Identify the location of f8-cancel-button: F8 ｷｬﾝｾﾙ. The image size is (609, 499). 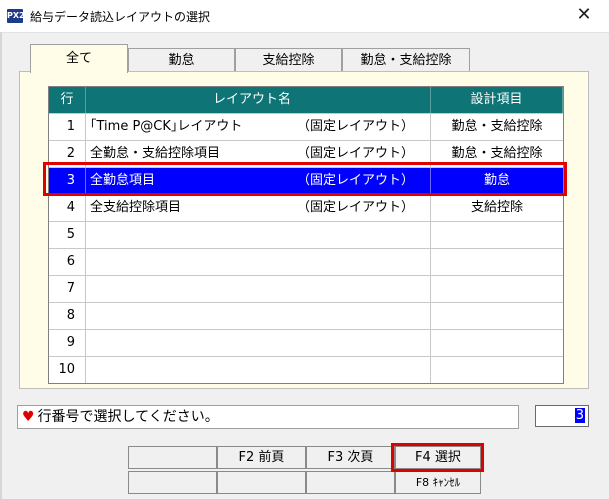
(438, 482).